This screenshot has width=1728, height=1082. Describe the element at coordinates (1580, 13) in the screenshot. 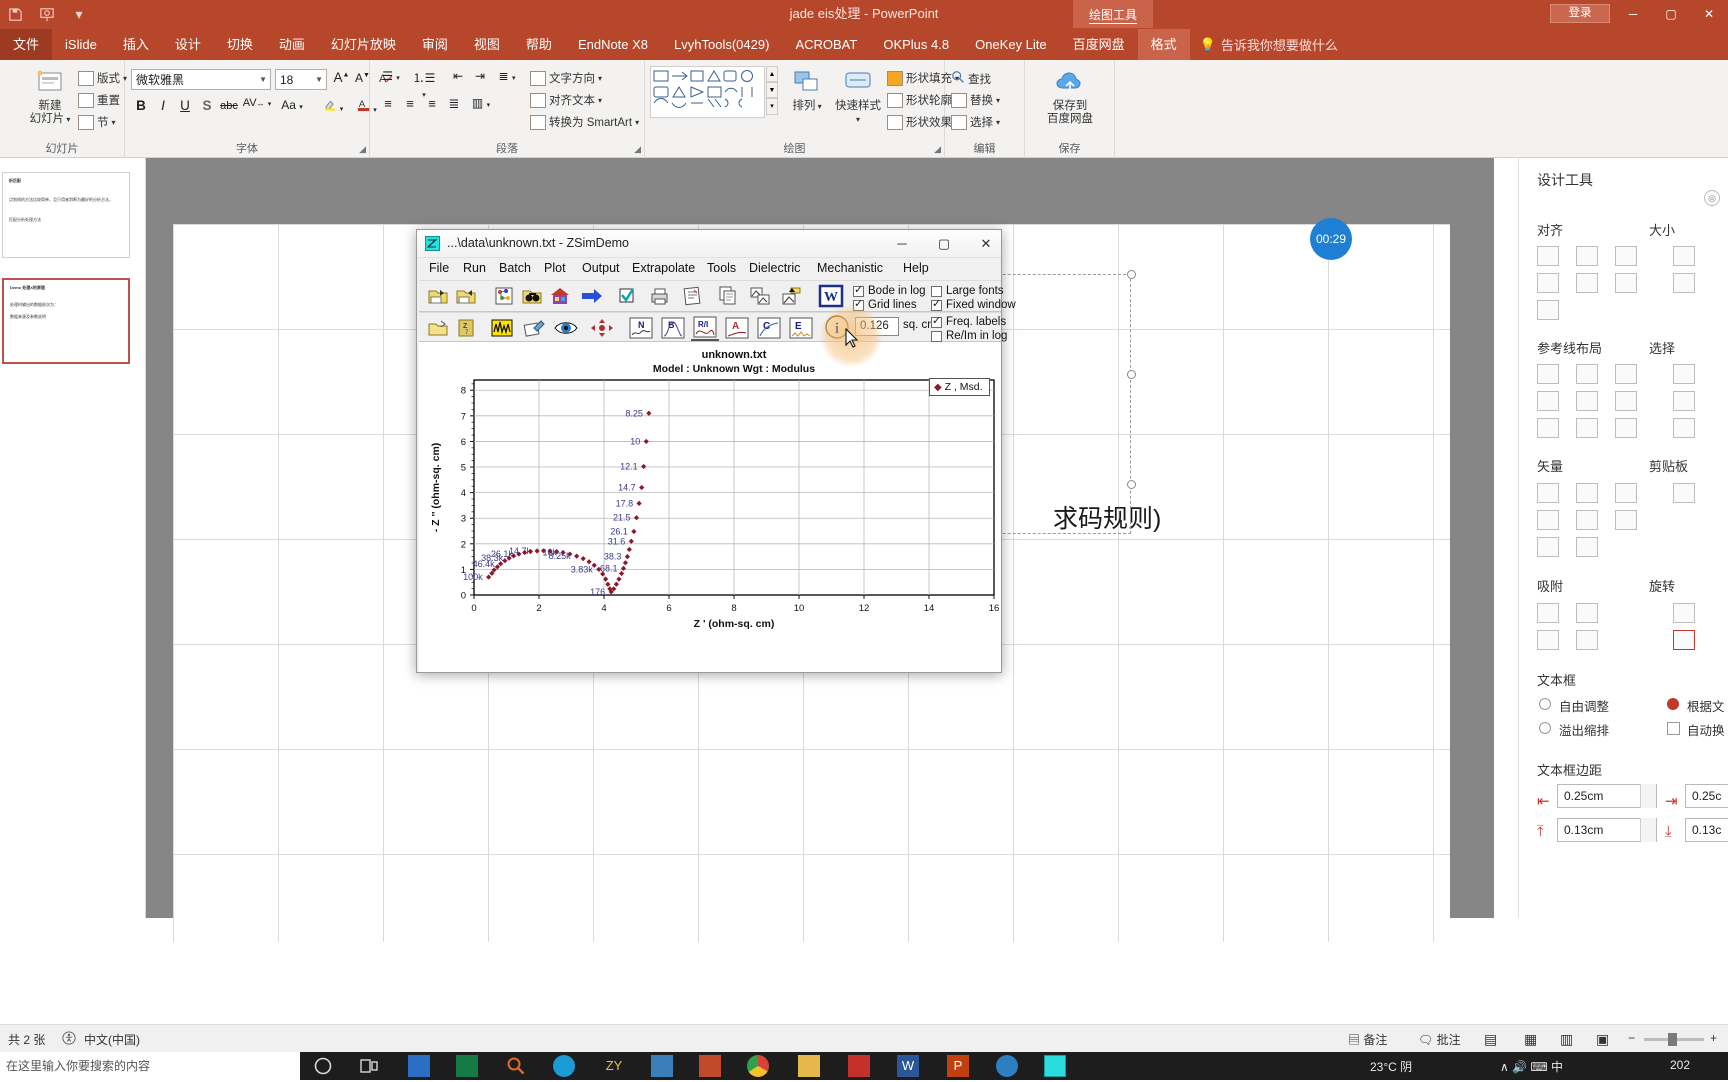

I see `login-button: 登录` at that location.